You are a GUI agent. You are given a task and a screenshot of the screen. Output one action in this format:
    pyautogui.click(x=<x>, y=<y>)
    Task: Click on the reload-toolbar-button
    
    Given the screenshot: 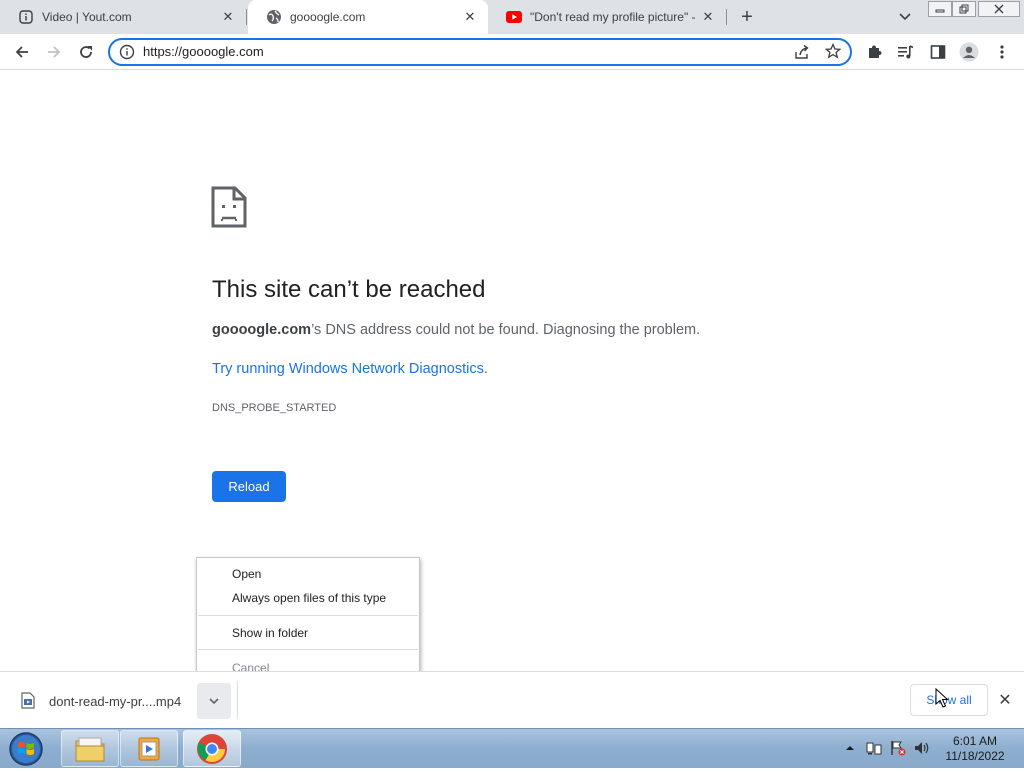 What is the action you would take?
    pyautogui.click(x=86, y=52)
    